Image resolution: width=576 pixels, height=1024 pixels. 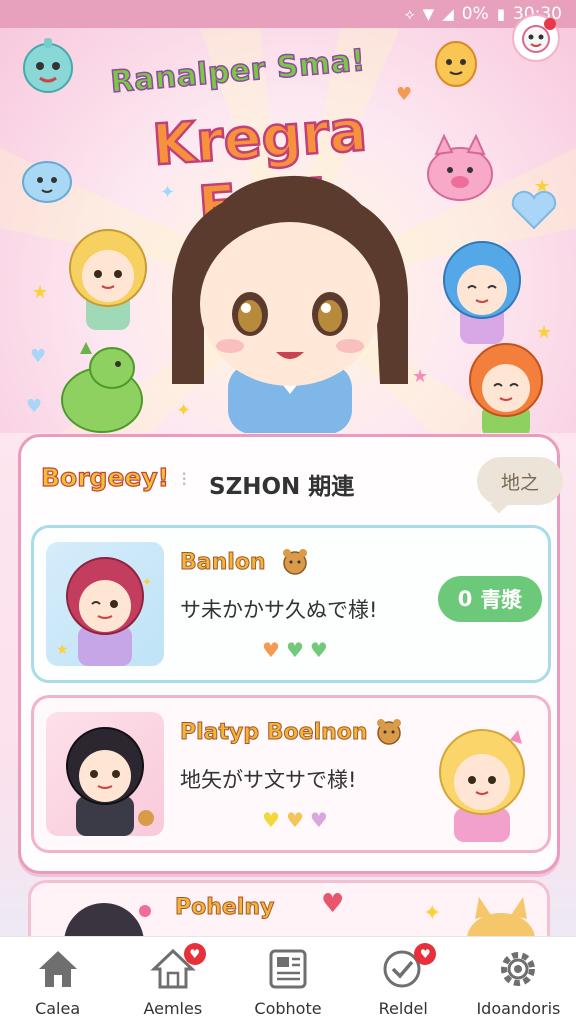 I want to click on profile-button, so click(x=536, y=38).